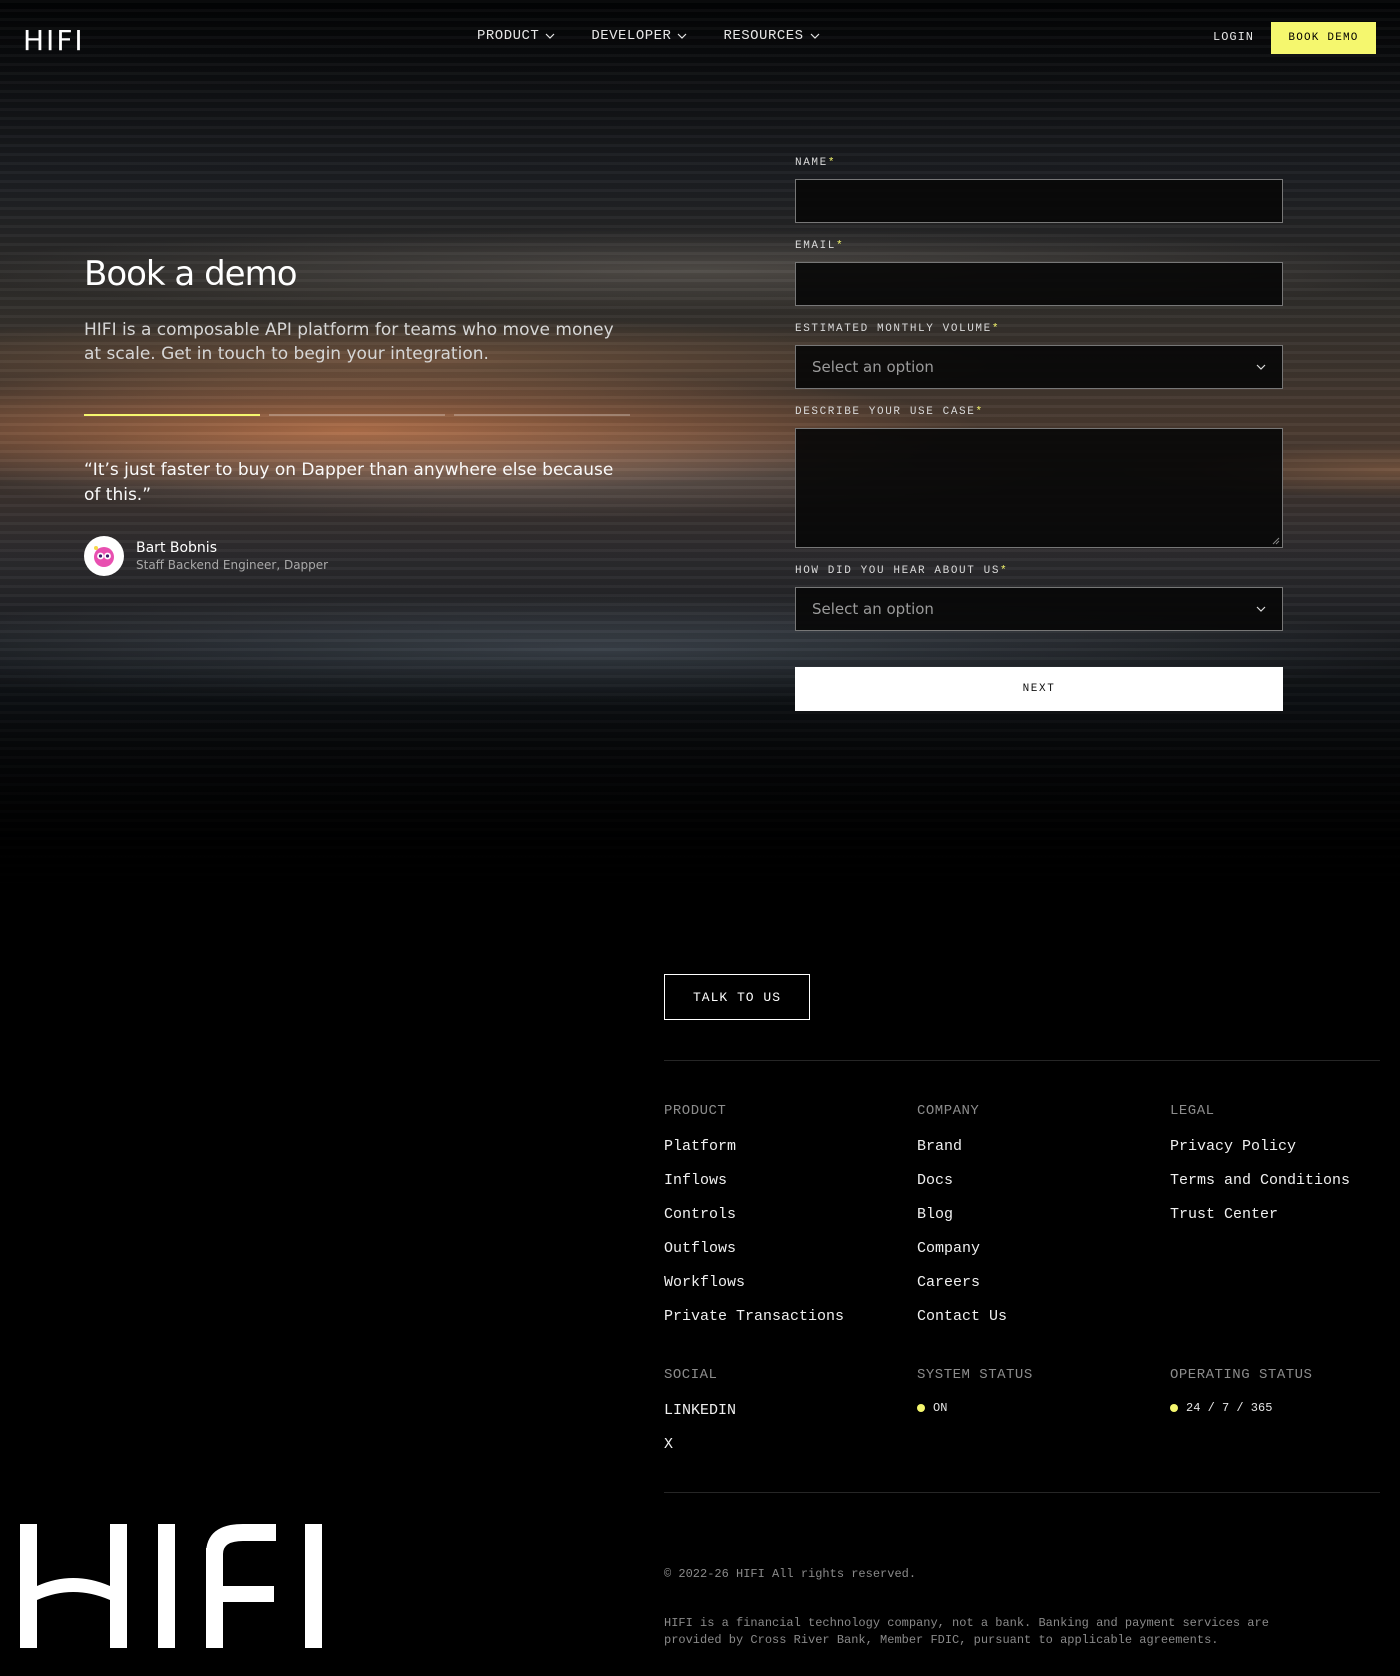  What do you see at coordinates (1039, 330) in the screenshot?
I see `volume-label: ESTIMATED MONTHLY VOLUME*` at bounding box center [1039, 330].